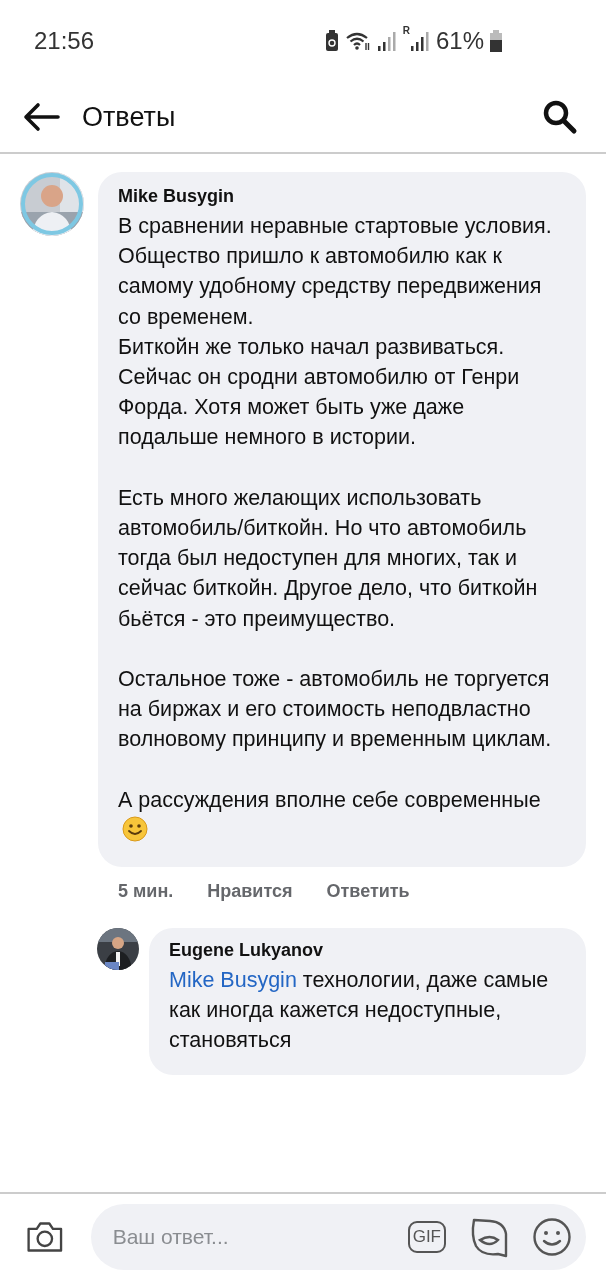 The width and height of the screenshot is (606, 1280). I want to click on battery-saver-icon, so click(331, 41).